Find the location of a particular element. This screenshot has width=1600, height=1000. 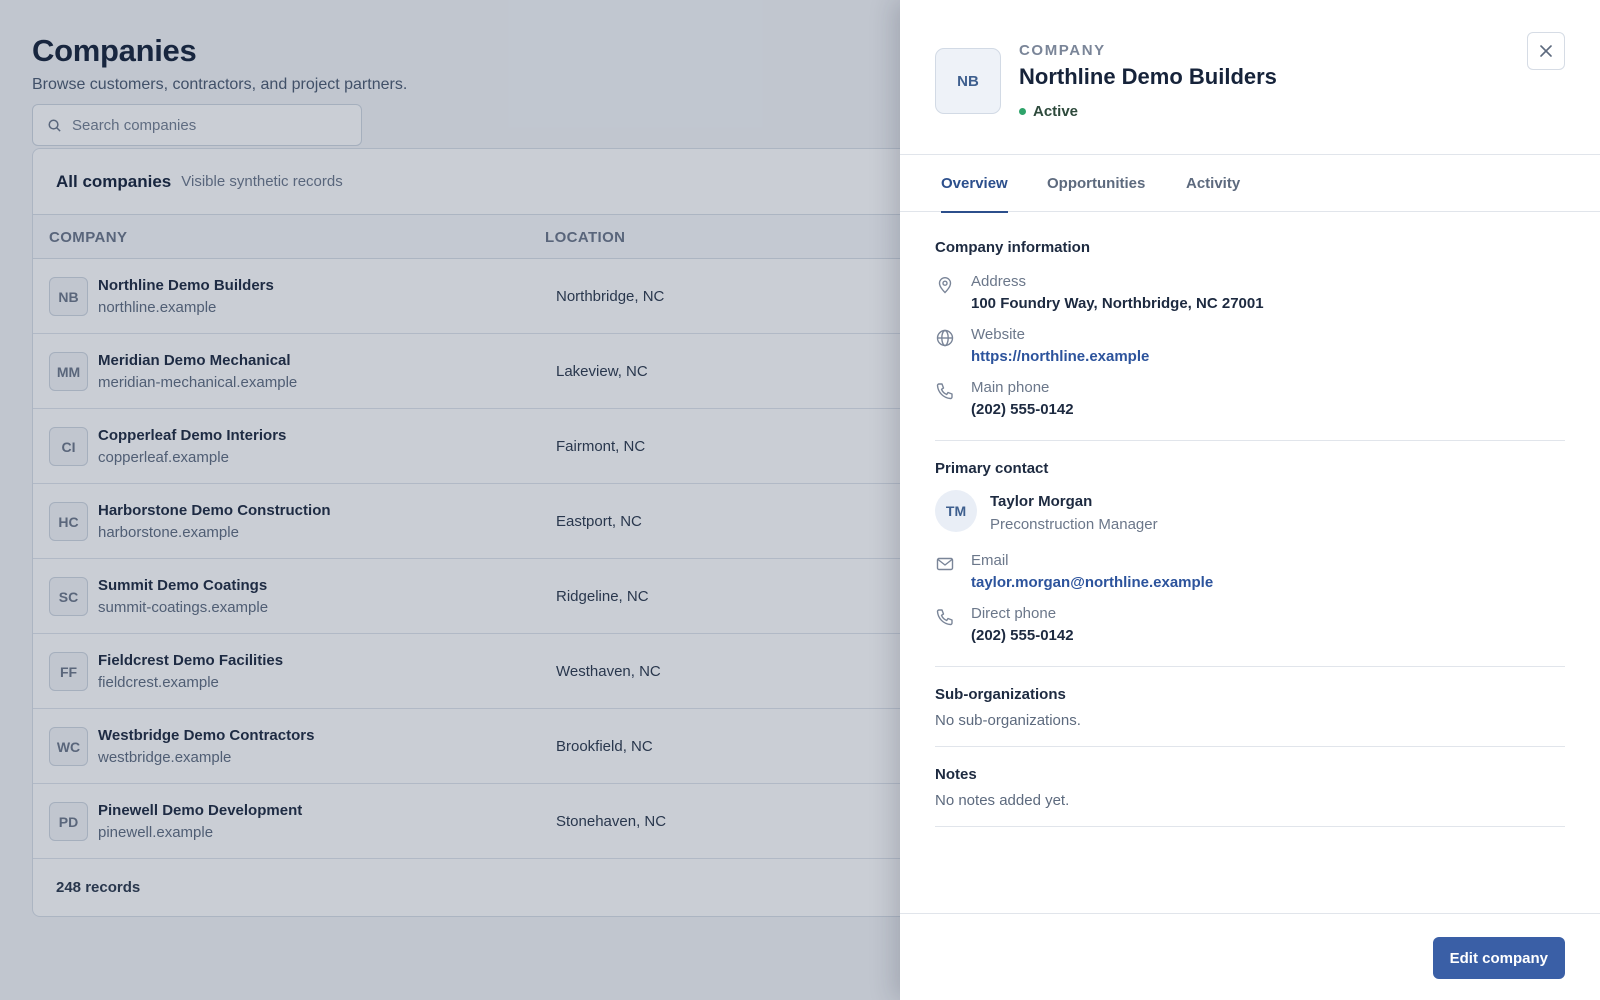

address-value: 100 Foundry Way, Northbridge, NC 27001 is located at coordinates (1117, 303).